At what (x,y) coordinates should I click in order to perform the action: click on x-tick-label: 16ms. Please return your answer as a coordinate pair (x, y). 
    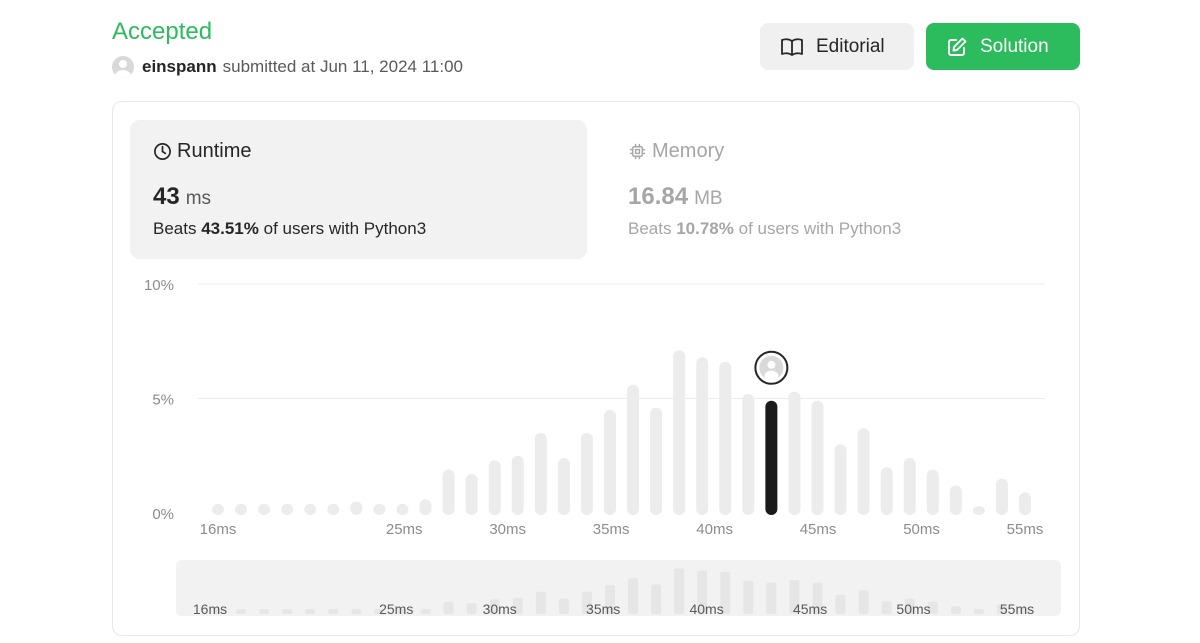
    Looking at the image, I should click on (218, 529).